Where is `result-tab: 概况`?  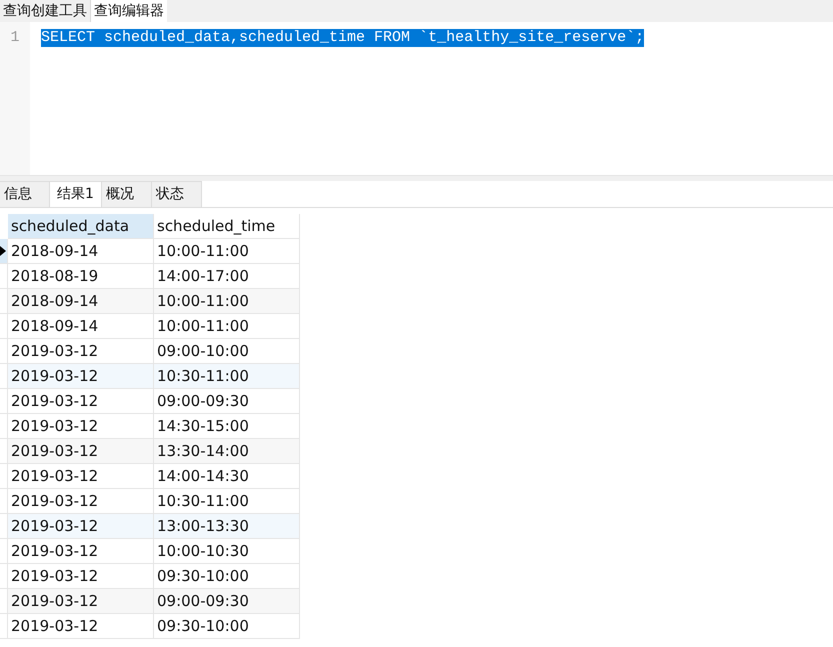
result-tab: 概况 is located at coordinates (127, 194).